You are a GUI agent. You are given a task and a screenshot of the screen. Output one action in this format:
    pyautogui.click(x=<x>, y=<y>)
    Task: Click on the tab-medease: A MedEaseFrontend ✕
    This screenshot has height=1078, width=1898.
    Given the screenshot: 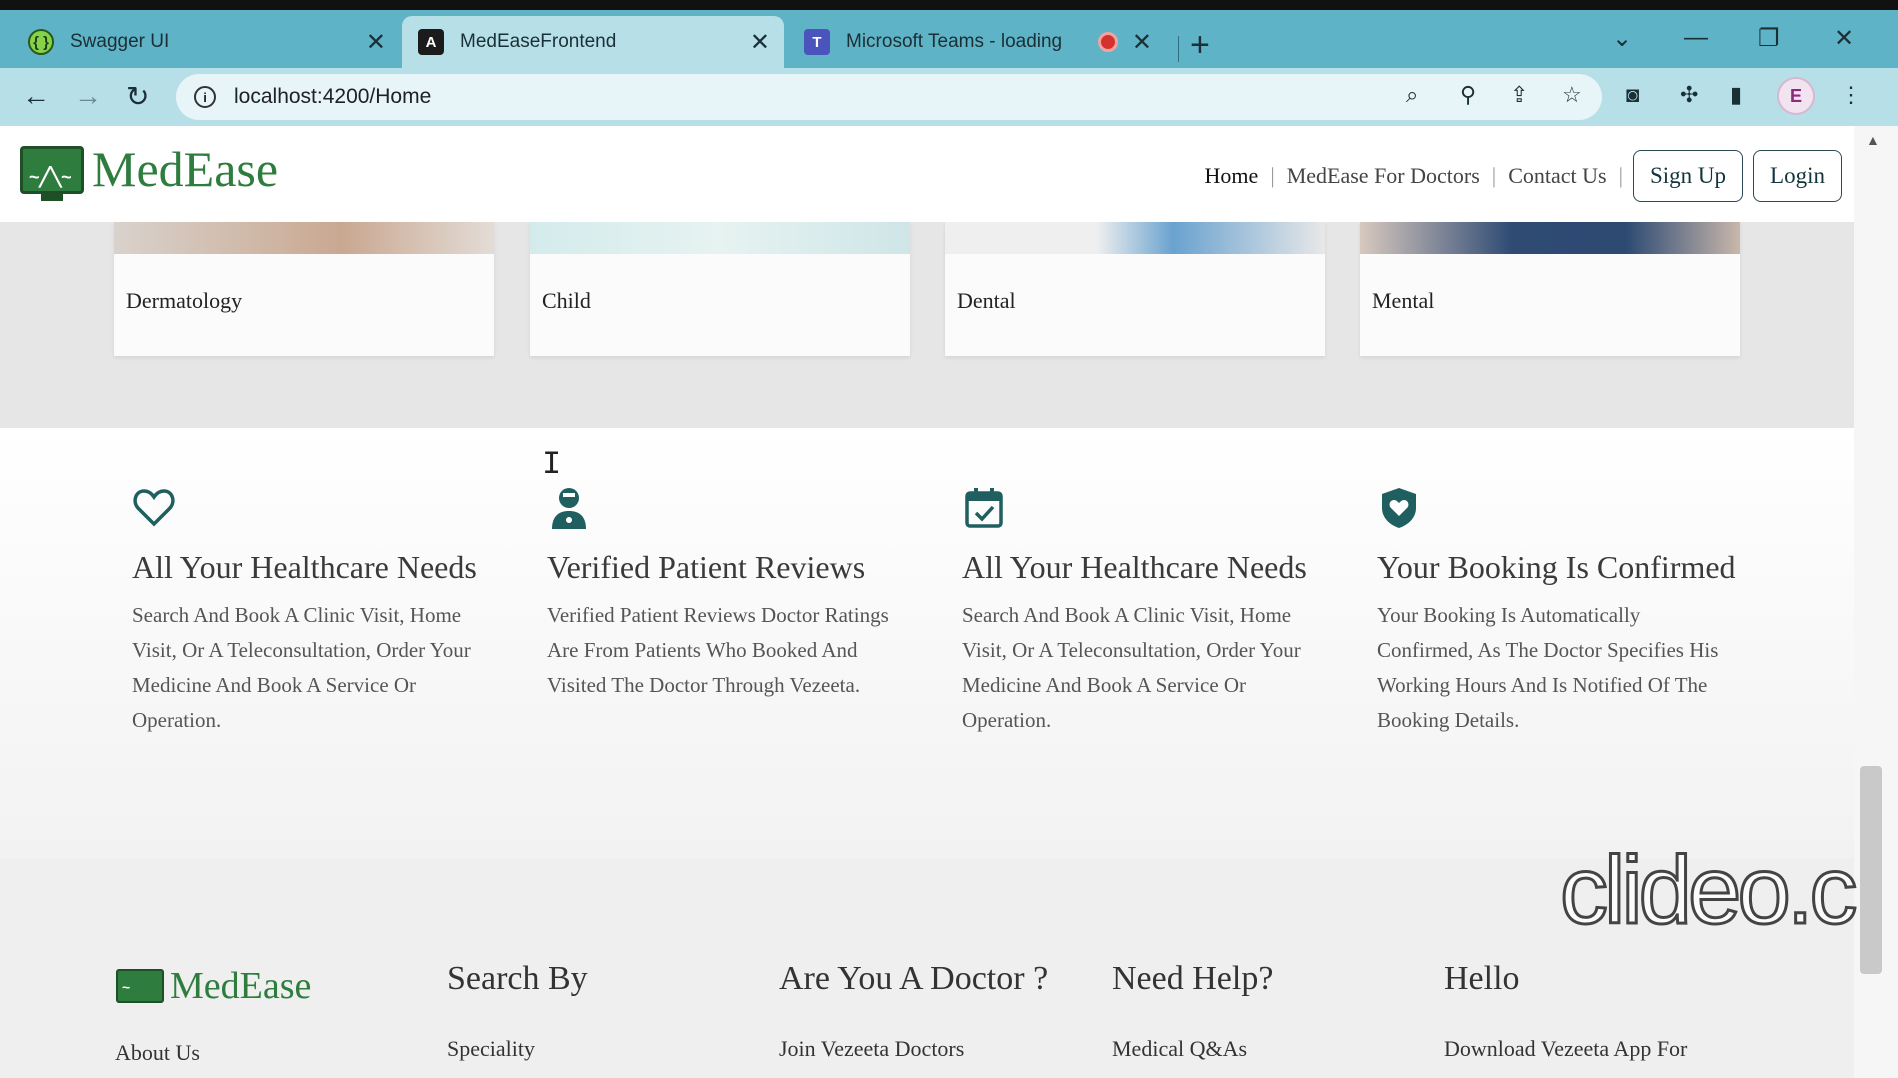 What is the action you would take?
    pyautogui.click(x=593, y=42)
    